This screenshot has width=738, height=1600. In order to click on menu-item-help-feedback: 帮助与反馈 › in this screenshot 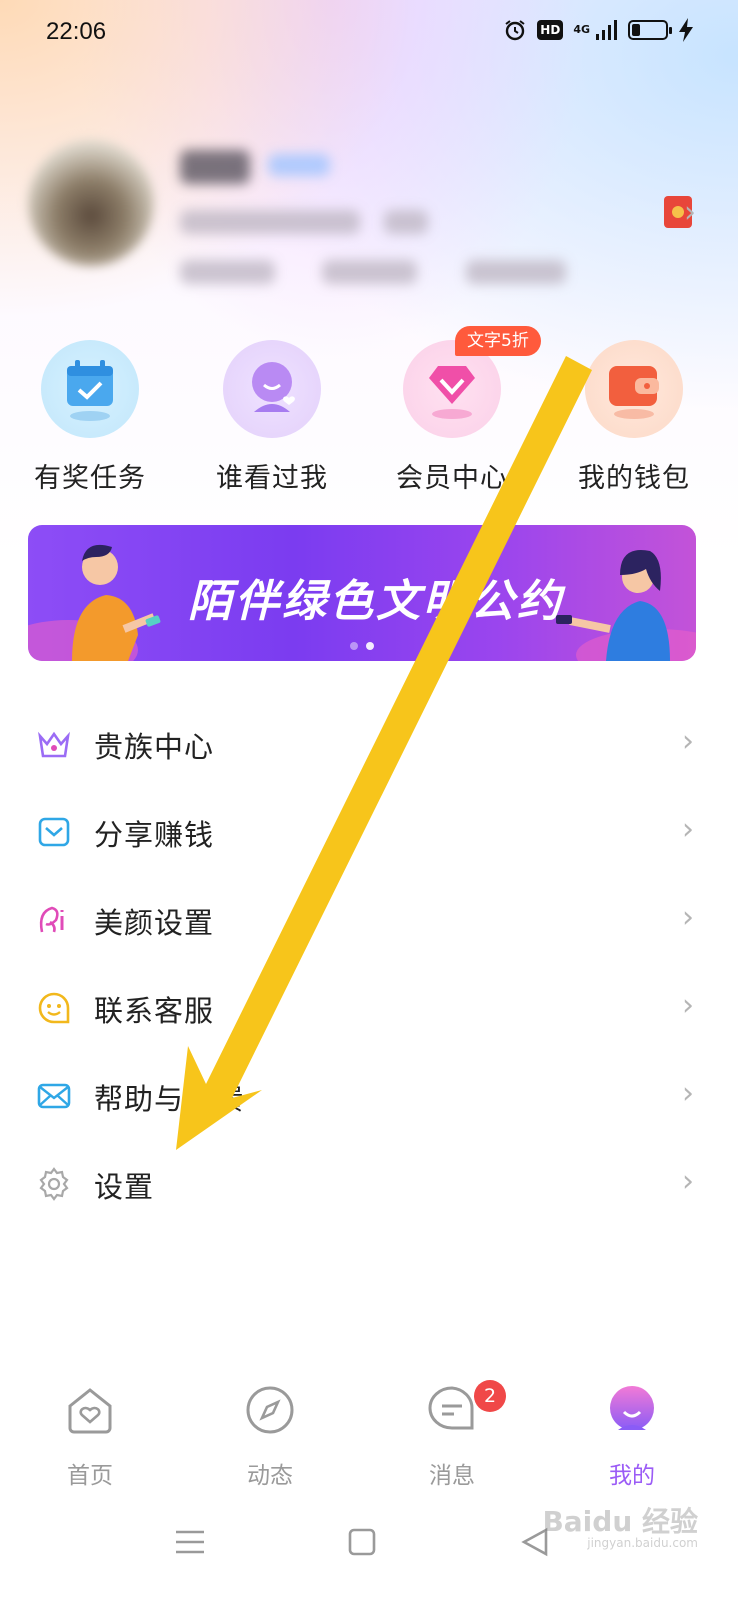, I will do `click(369, 1096)`.